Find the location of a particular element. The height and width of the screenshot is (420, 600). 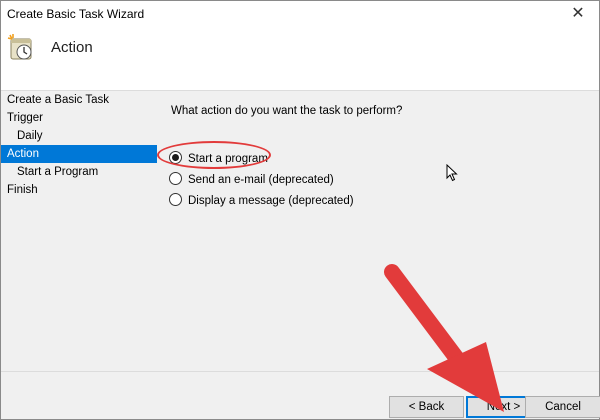

radio-start-program: Start a program is located at coordinates (218, 158).